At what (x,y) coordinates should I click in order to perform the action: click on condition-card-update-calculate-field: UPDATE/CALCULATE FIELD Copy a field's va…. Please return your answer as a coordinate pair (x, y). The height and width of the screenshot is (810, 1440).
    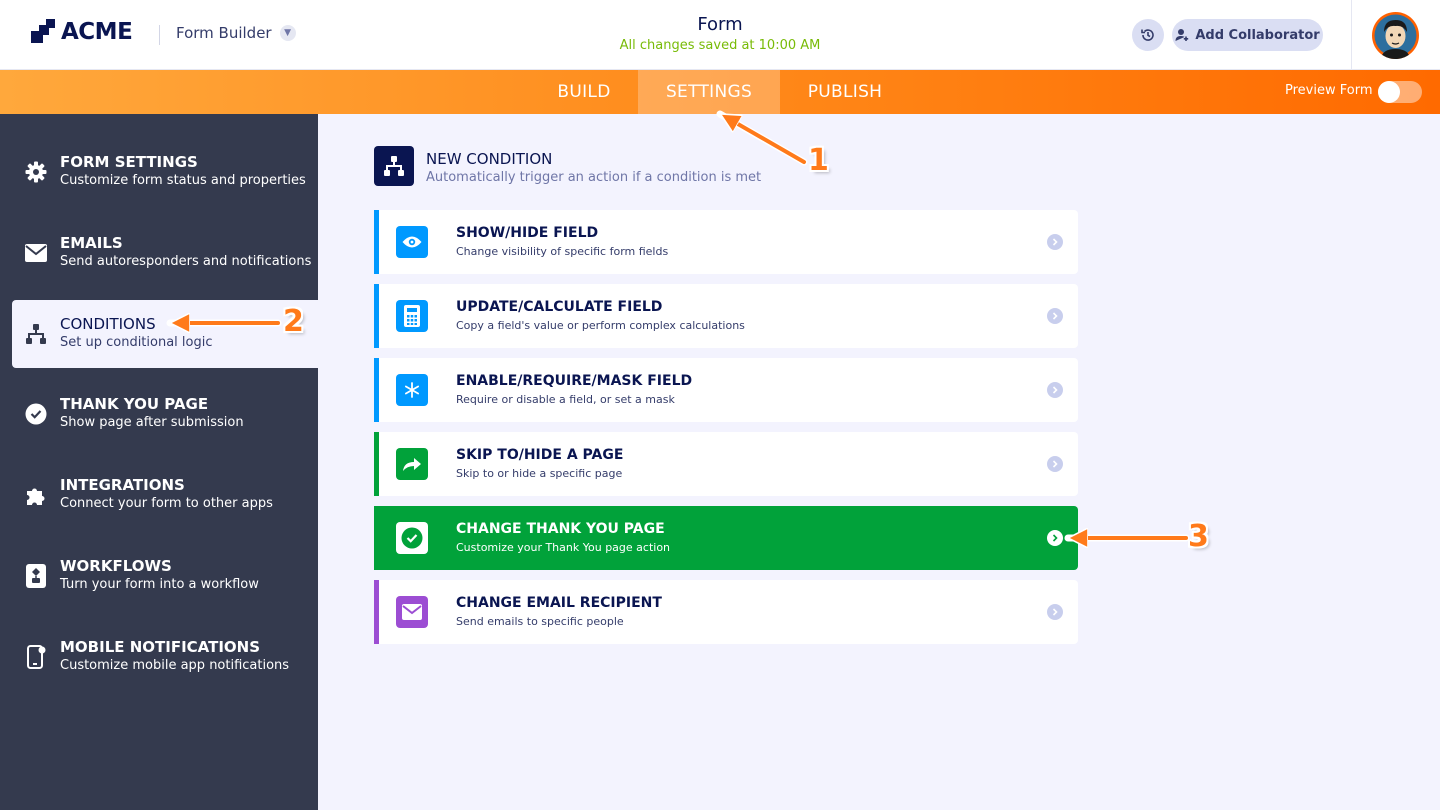
    Looking at the image, I should click on (726, 316).